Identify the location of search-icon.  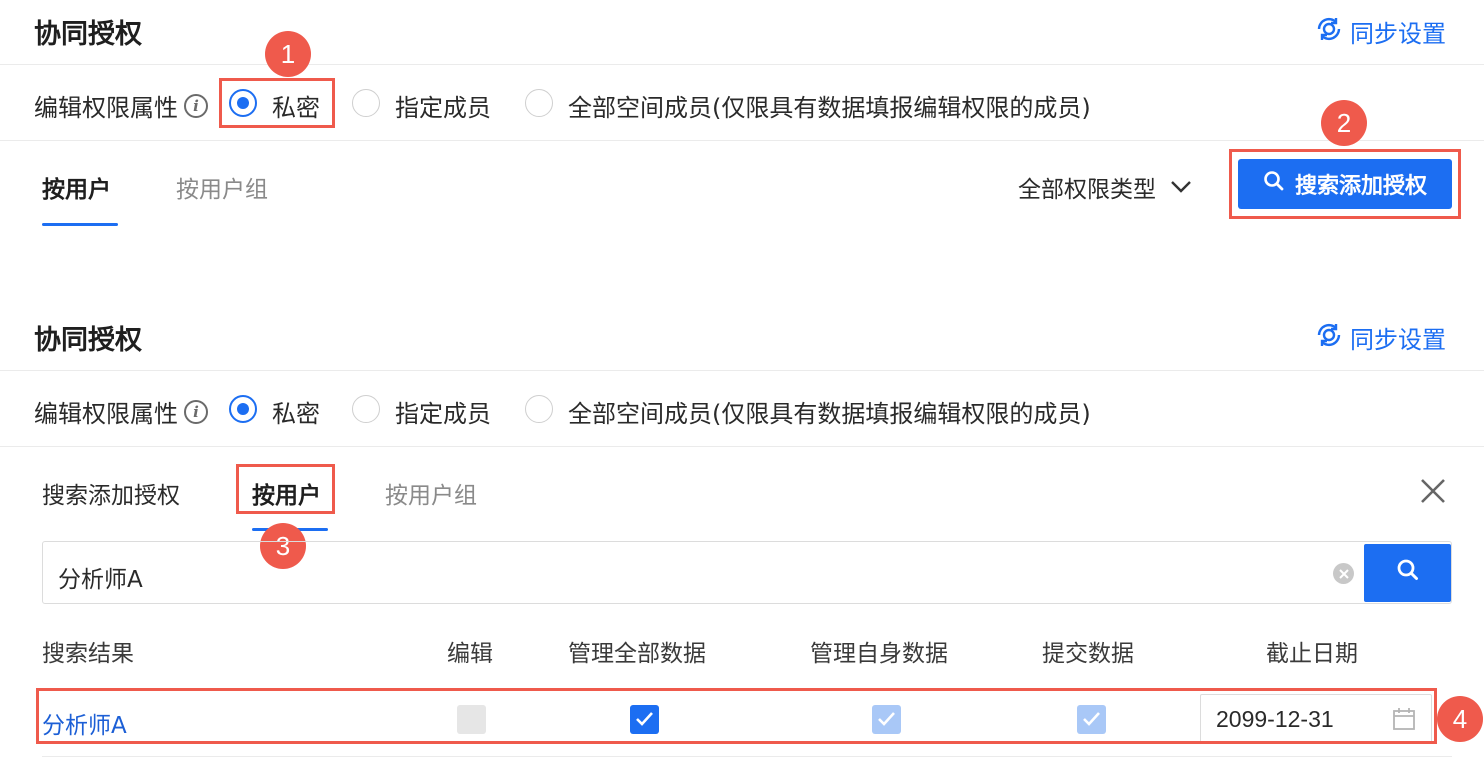
(1408, 573).